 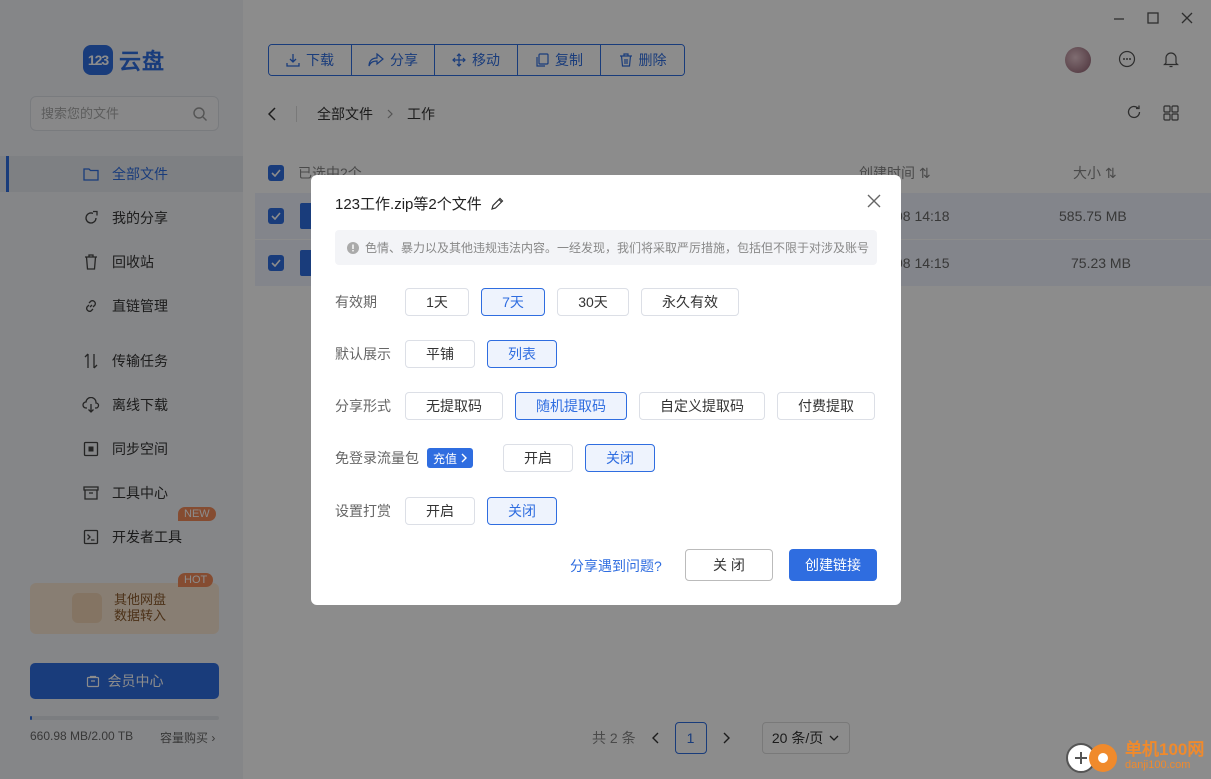 I want to click on watermark-logo-icon, so click(x=1091, y=756).